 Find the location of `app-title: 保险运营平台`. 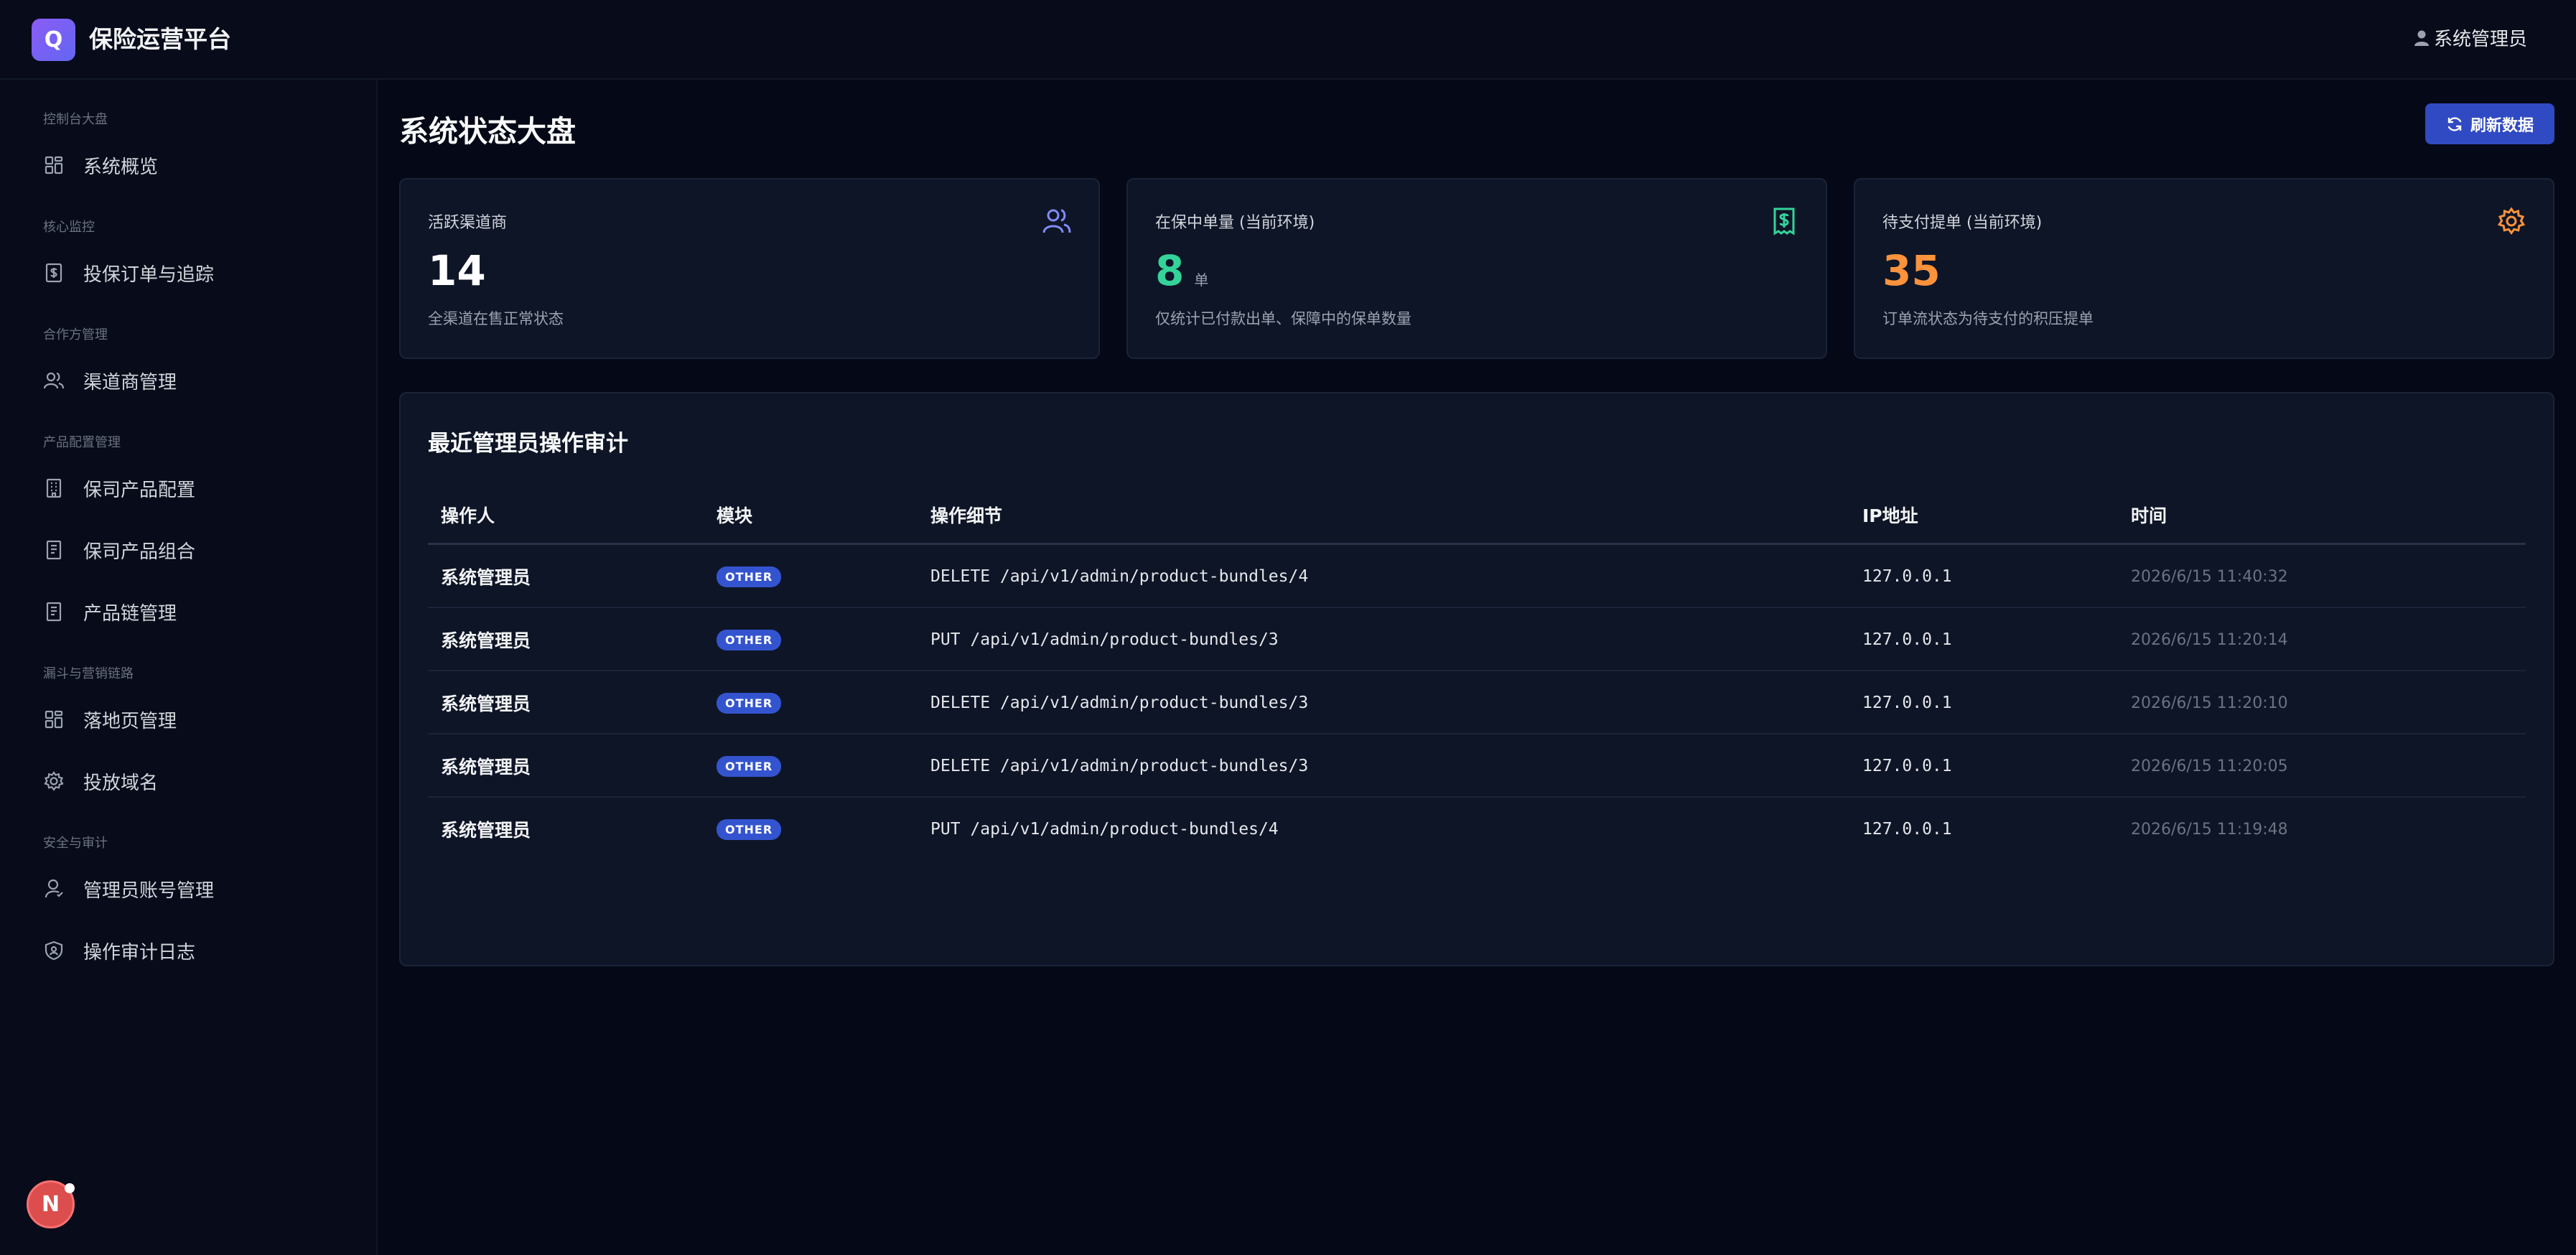

app-title: 保险运营平台 is located at coordinates (160, 39).